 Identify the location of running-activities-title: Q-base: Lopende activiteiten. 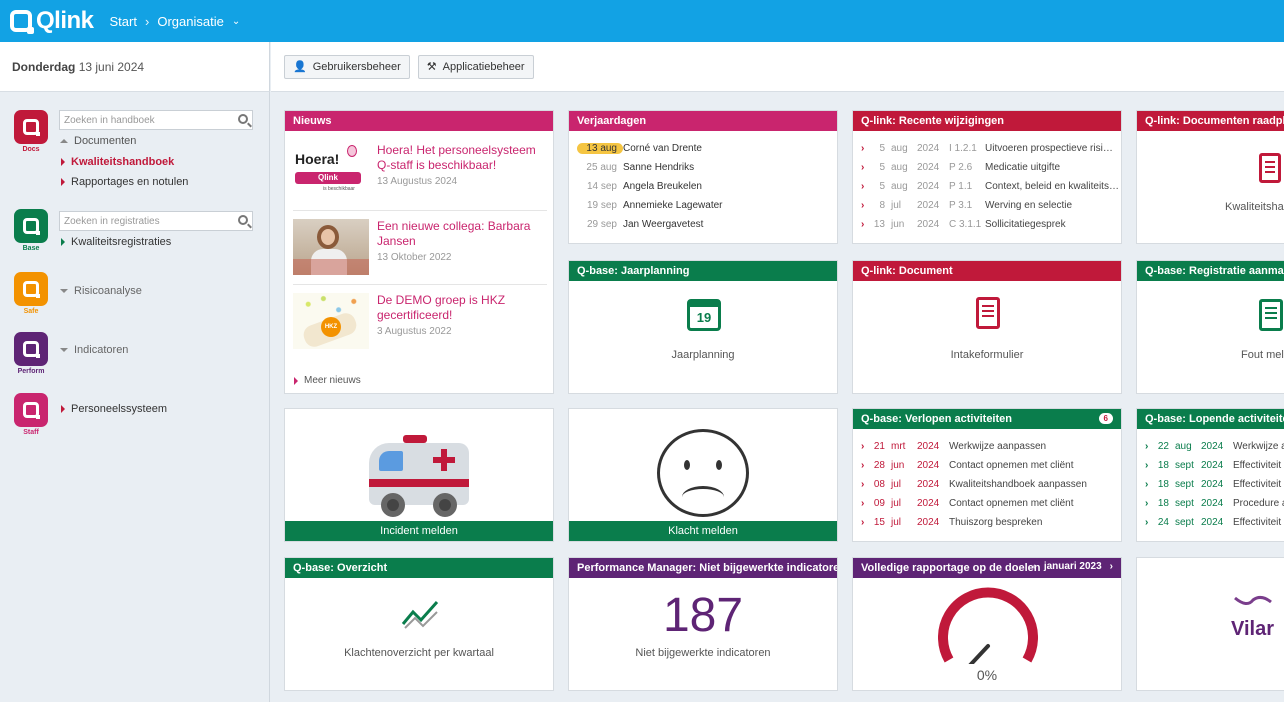
(1210, 419).